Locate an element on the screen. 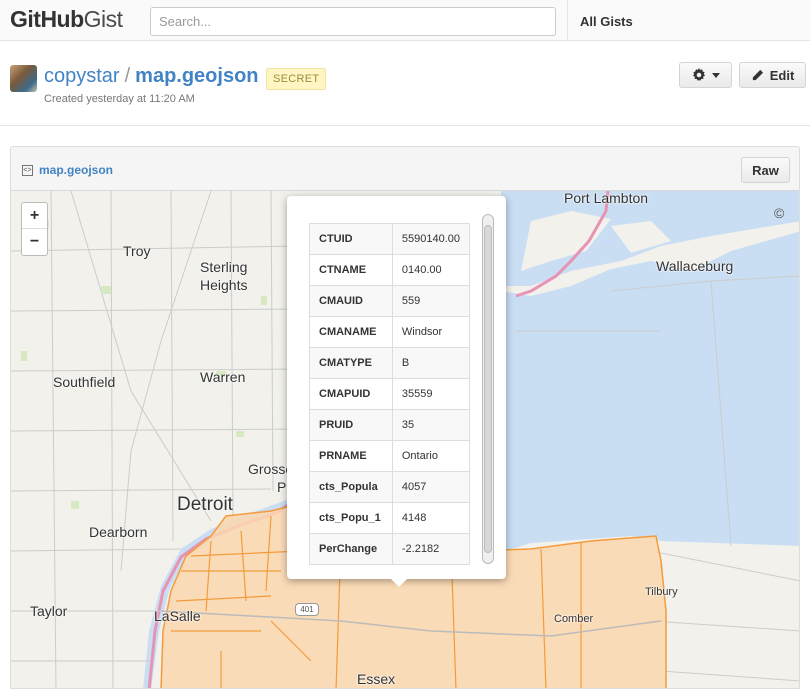 The image size is (810, 689). github-gist-logo: GitHubGist is located at coordinates (66, 19).